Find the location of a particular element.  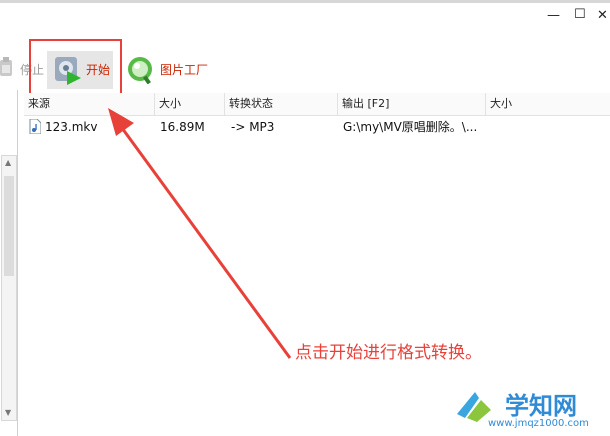

watermark-text: 学知网 is located at coordinates (541, 406).